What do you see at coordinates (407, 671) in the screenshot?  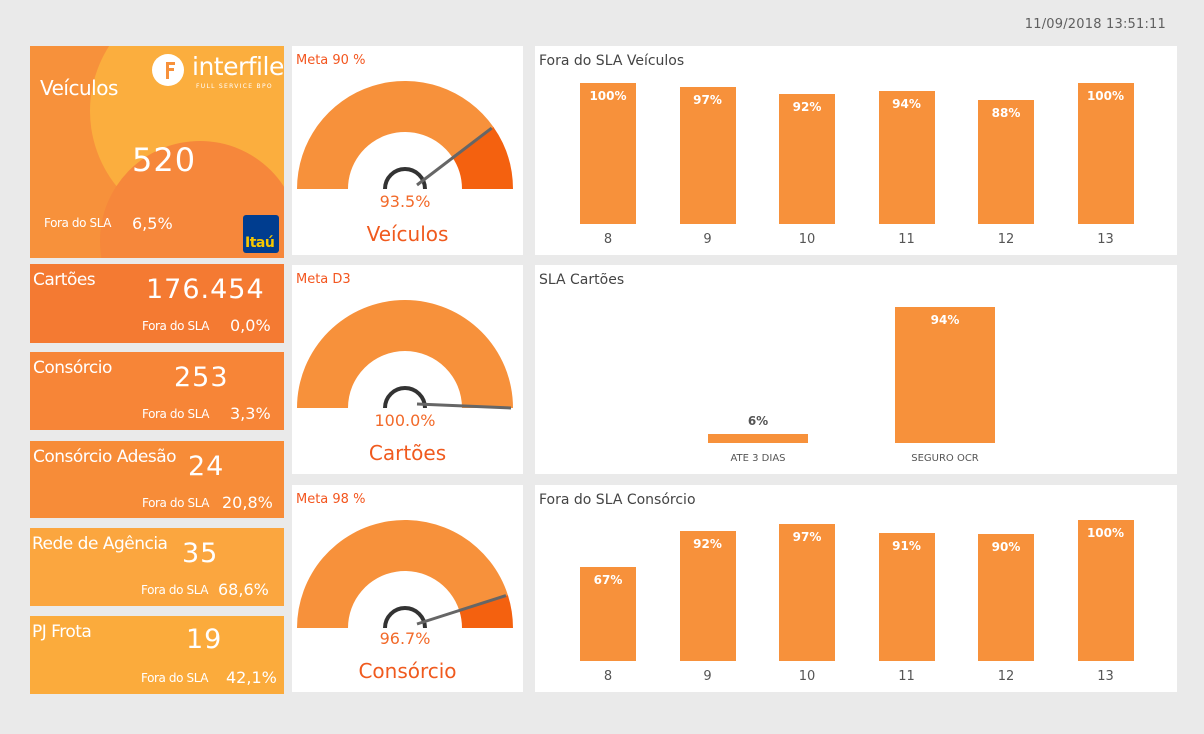 I see `gauge-name: Consórcio` at bounding box center [407, 671].